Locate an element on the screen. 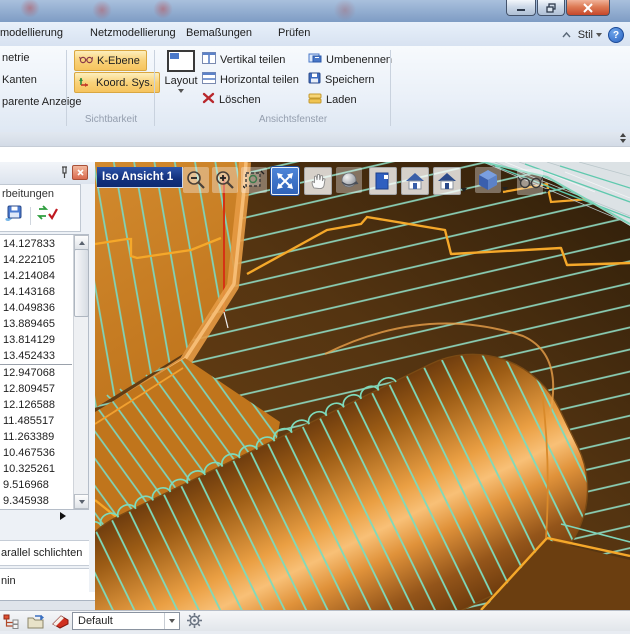 Image resolution: width=630 pixels, height=634 pixels. window-titlebar is located at coordinates (315, 11).